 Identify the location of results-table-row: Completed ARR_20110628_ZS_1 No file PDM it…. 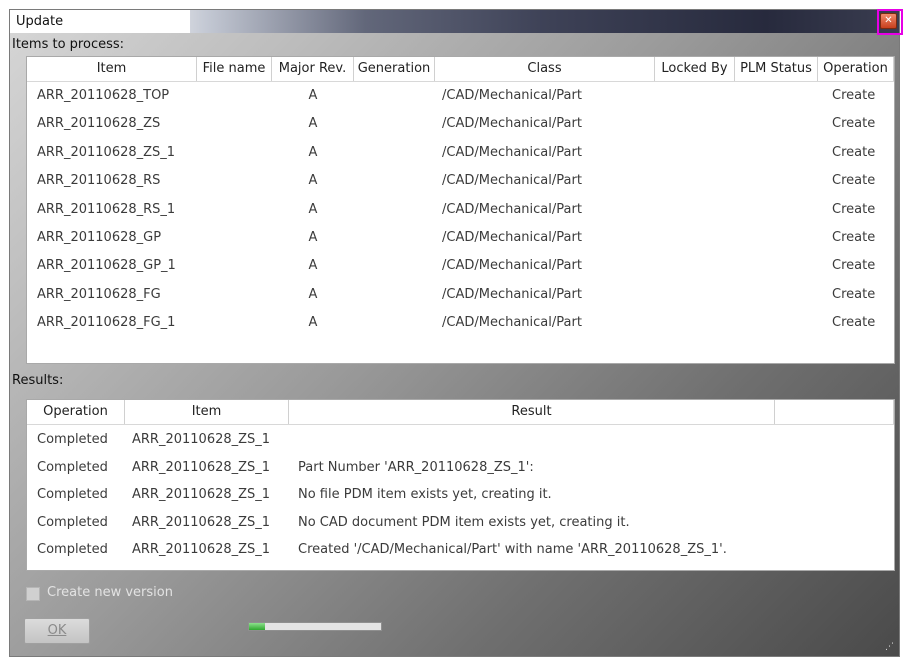
(460, 494).